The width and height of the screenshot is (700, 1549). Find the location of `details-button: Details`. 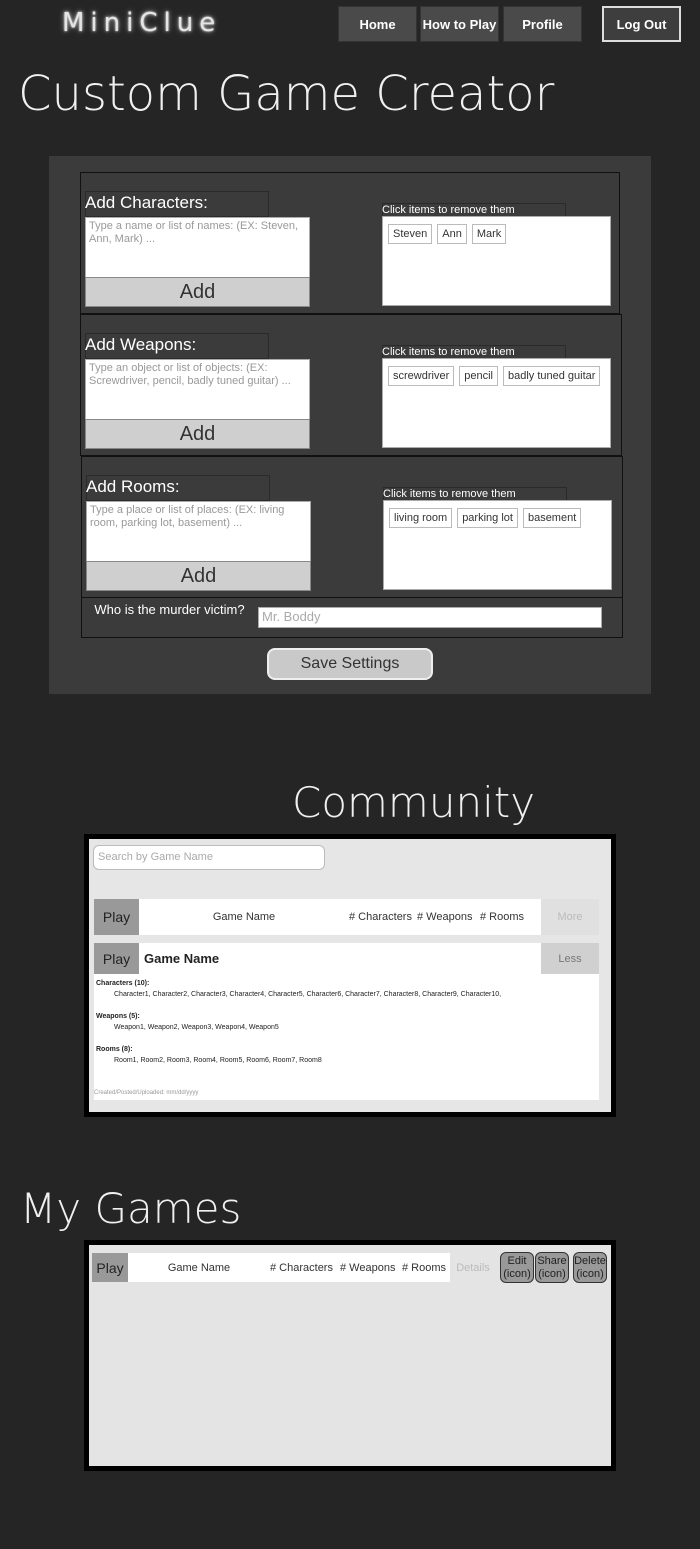

details-button: Details is located at coordinates (473, 1267).